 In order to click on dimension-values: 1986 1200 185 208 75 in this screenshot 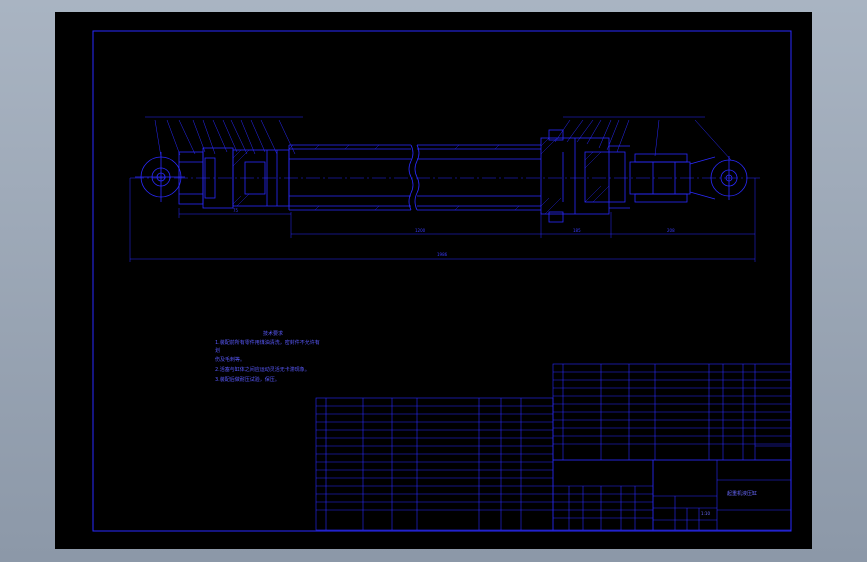, I will do `click(454, 232)`.